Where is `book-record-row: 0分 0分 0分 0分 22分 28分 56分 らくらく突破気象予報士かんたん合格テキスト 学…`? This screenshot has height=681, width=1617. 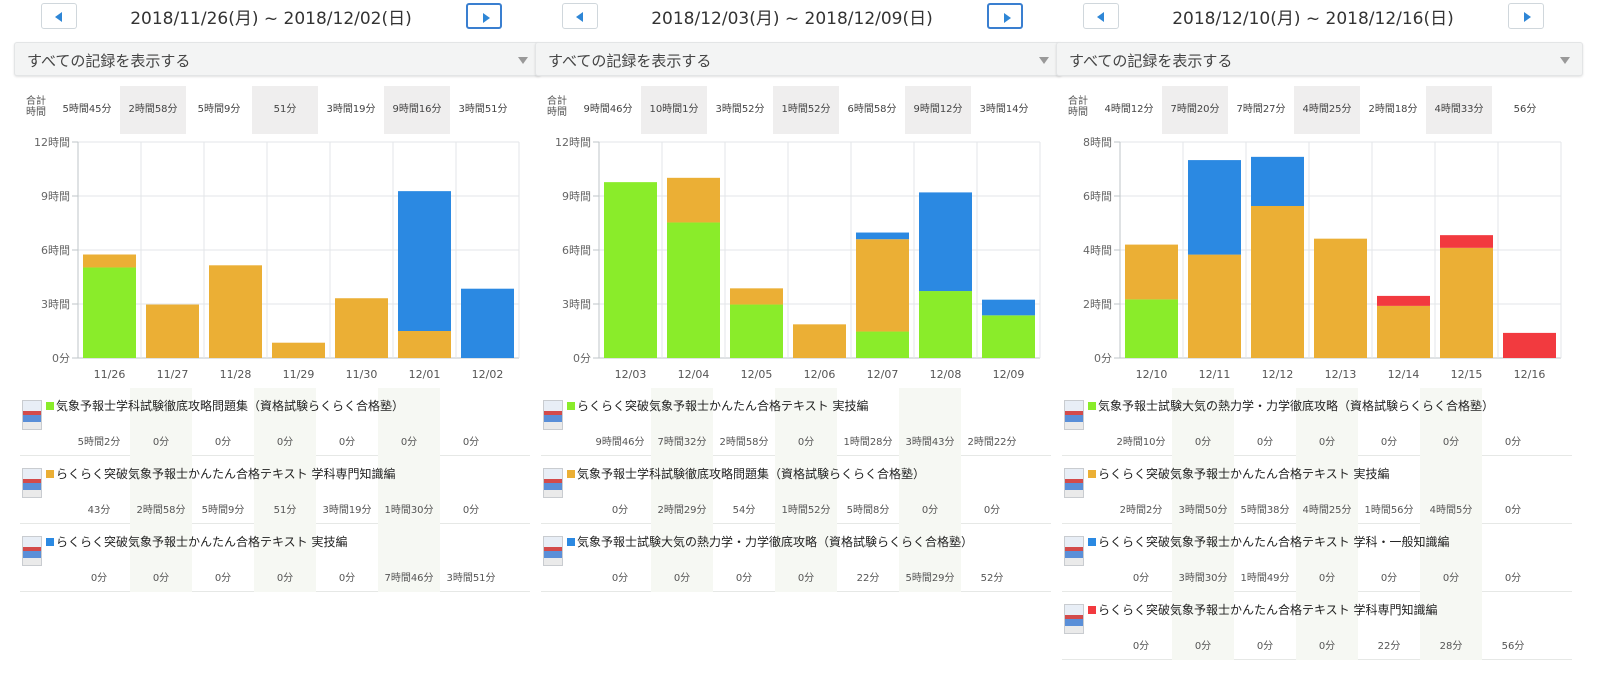
book-record-row: 0分 0分 0分 0分 22分 28分 56分 らくらく突破気象予報士かんたん合格テキスト 学… is located at coordinates (1317, 626).